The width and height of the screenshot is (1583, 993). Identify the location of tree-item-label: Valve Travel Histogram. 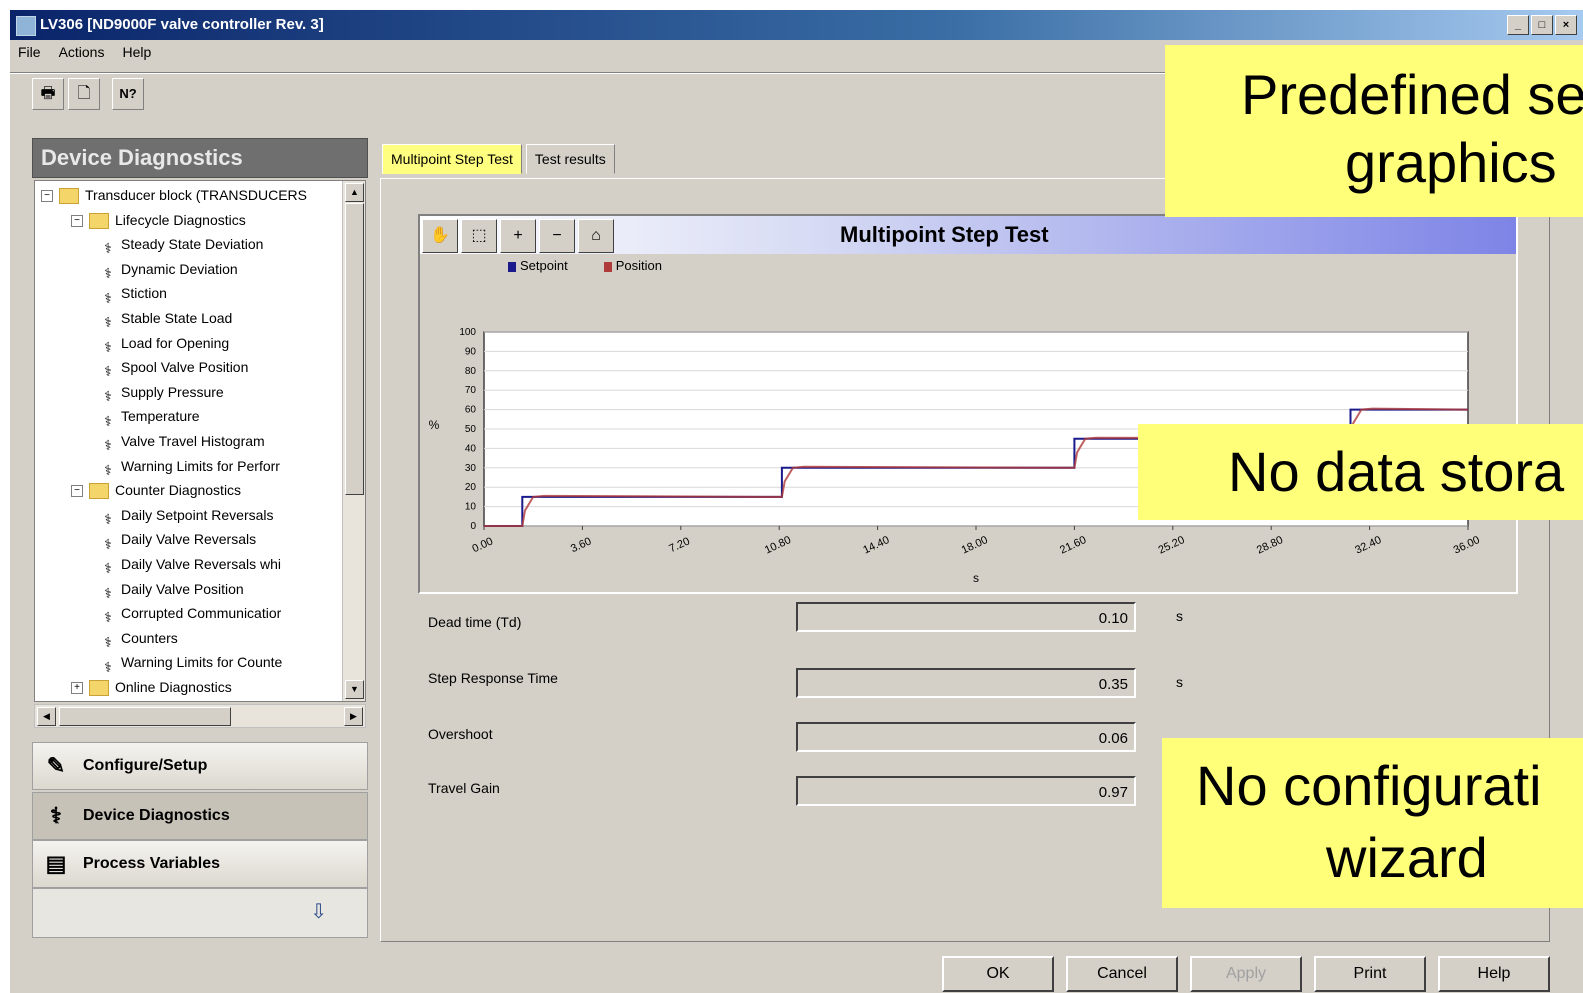
(193, 441).